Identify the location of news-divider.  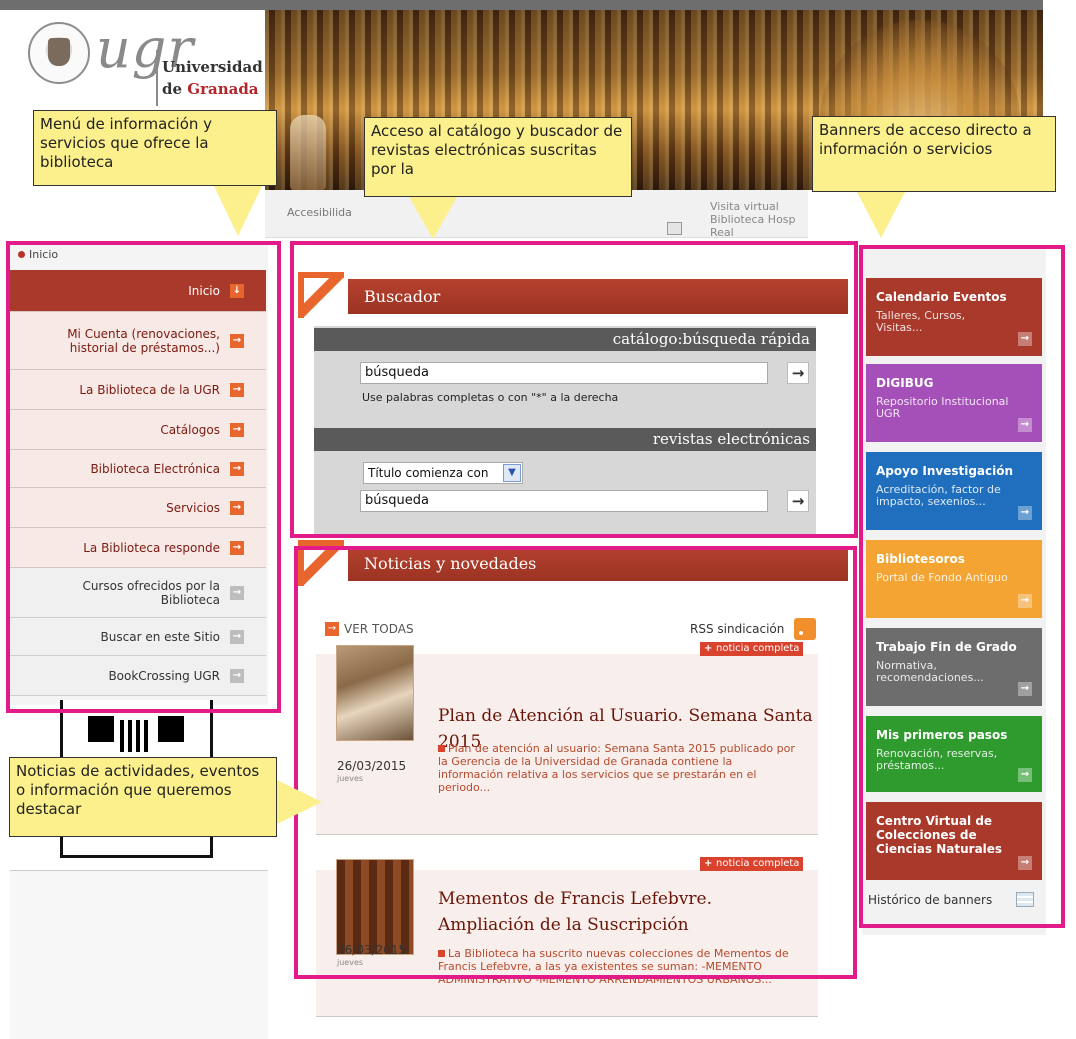
(567, 1016).